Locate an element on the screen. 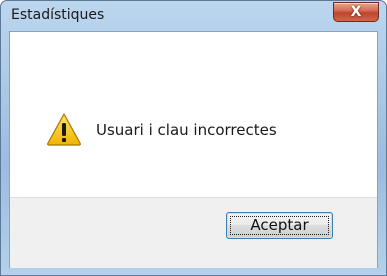 The width and height of the screenshot is (387, 276). close-button: X is located at coordinates (356, 12).